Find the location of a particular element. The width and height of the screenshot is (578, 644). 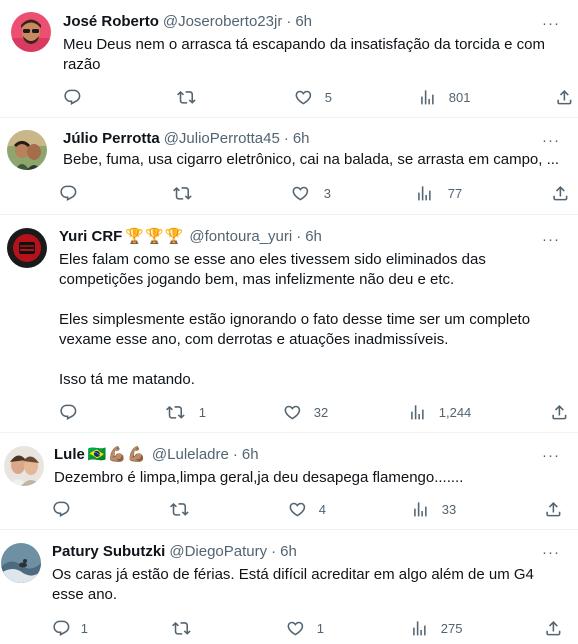

display-name: Júlio Perrotta is located at coordinates (111, 139).